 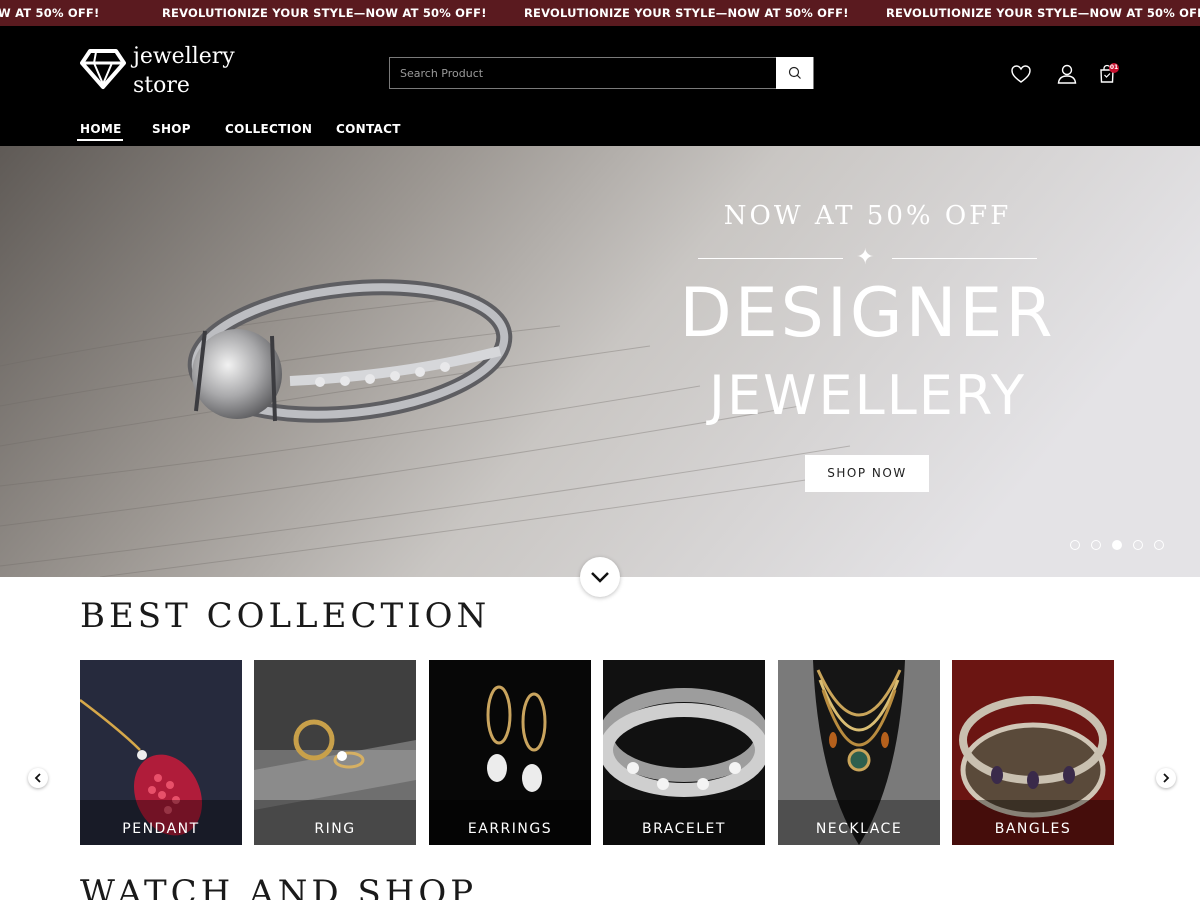 I want to click on card-label: RING, so click(x=335, y=829).